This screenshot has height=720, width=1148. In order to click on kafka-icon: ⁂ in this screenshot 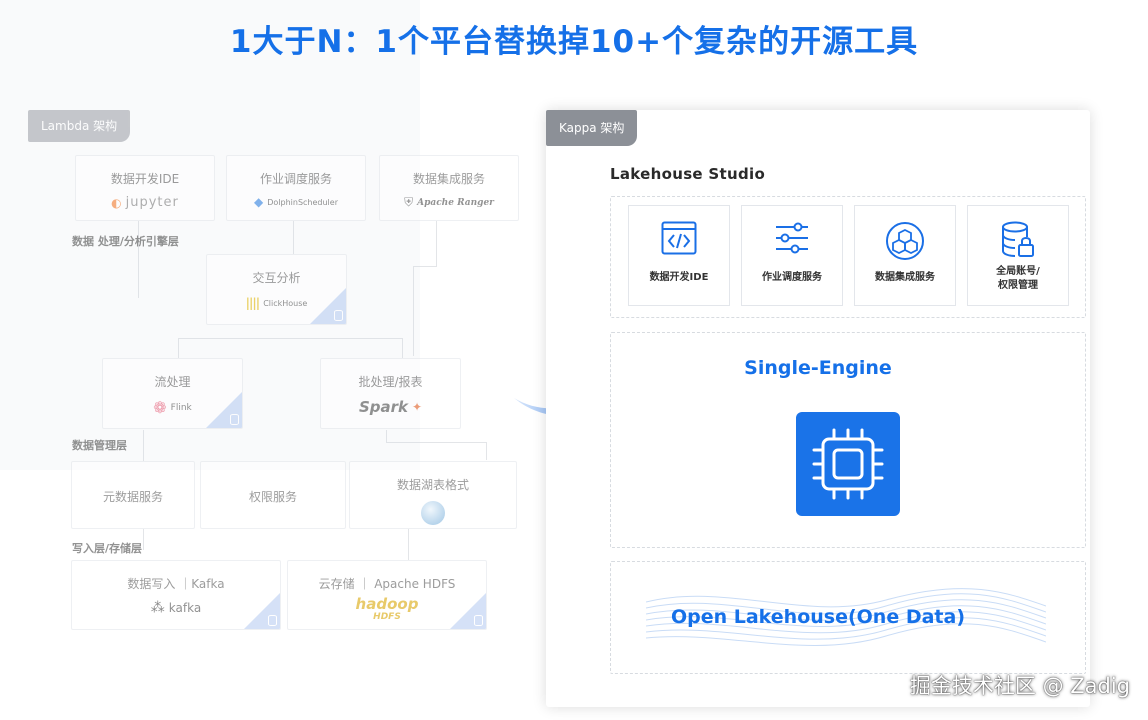, I will do `click(157, 608)`.